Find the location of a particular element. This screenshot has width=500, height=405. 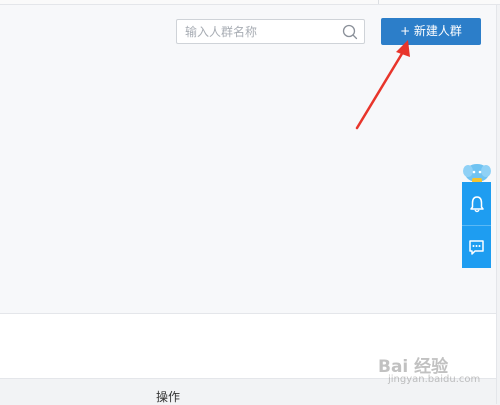

bell-icon is located at coordinates (476, 203).